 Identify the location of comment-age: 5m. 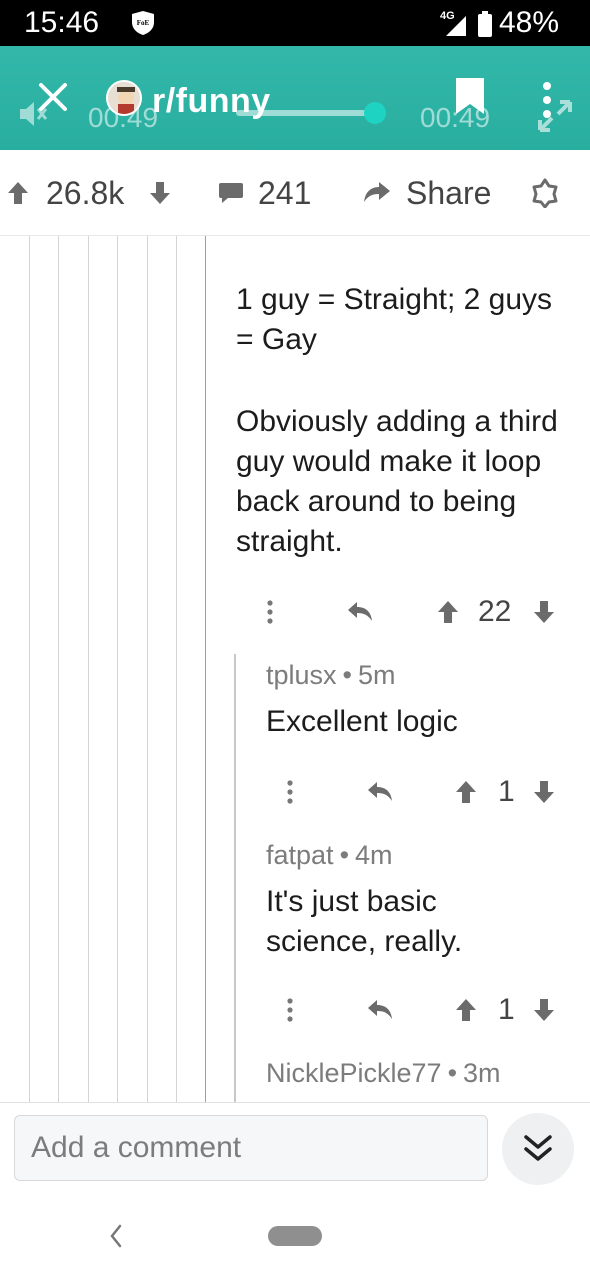
(377, 675).